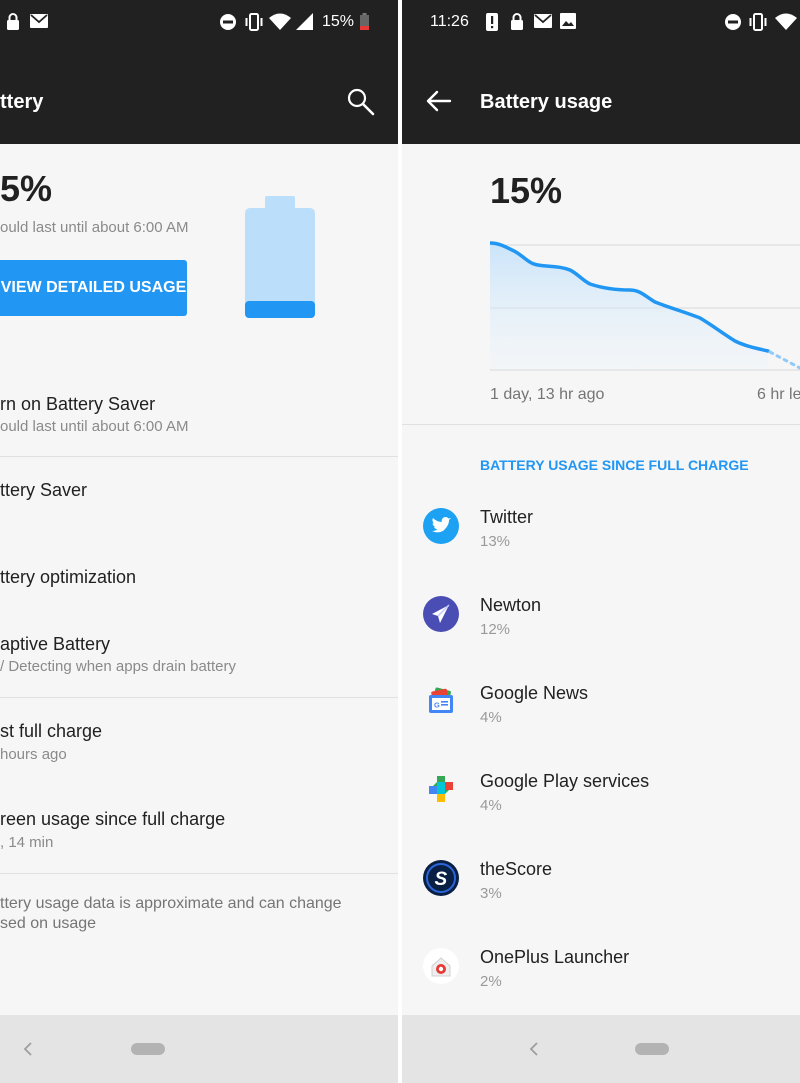 Image resolution: width=800 pixels, height=1083 pixels. I want to click on image-icon, so click(568, 21).